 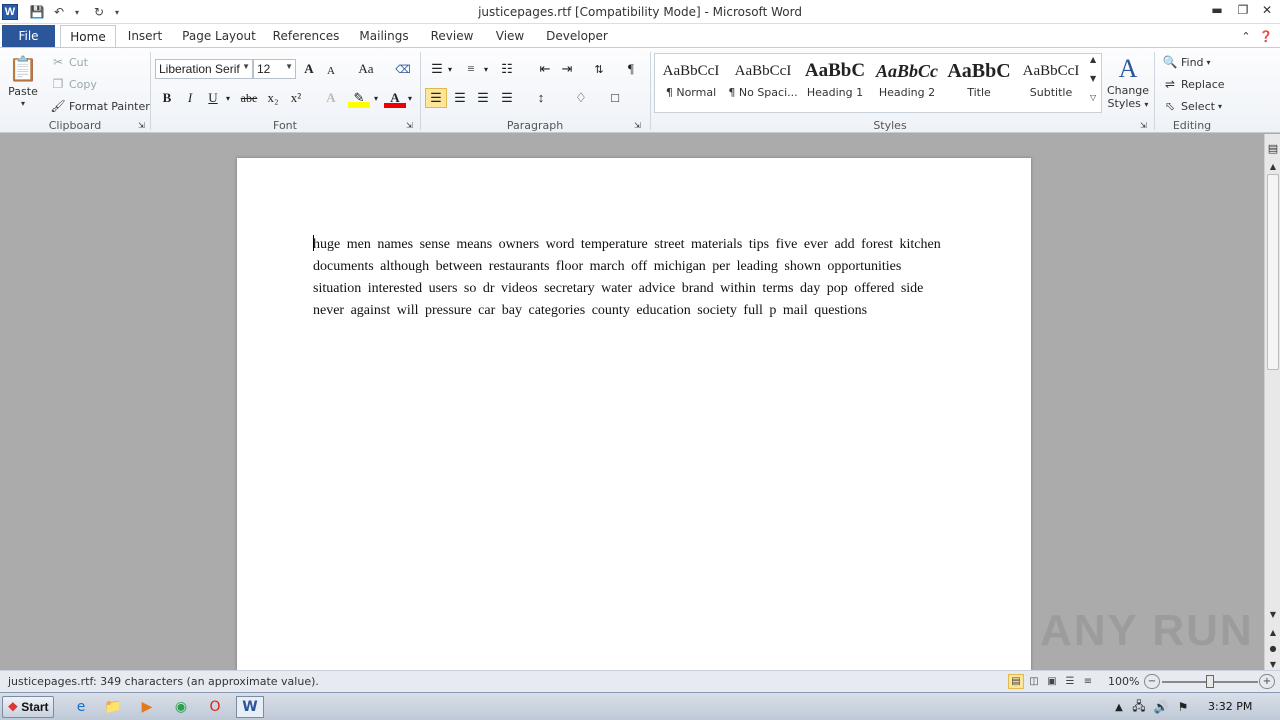 What do you see at coordinates (28, 36) in the screenshot?
I see `tab-file: File` at bounding box center [28, 36].